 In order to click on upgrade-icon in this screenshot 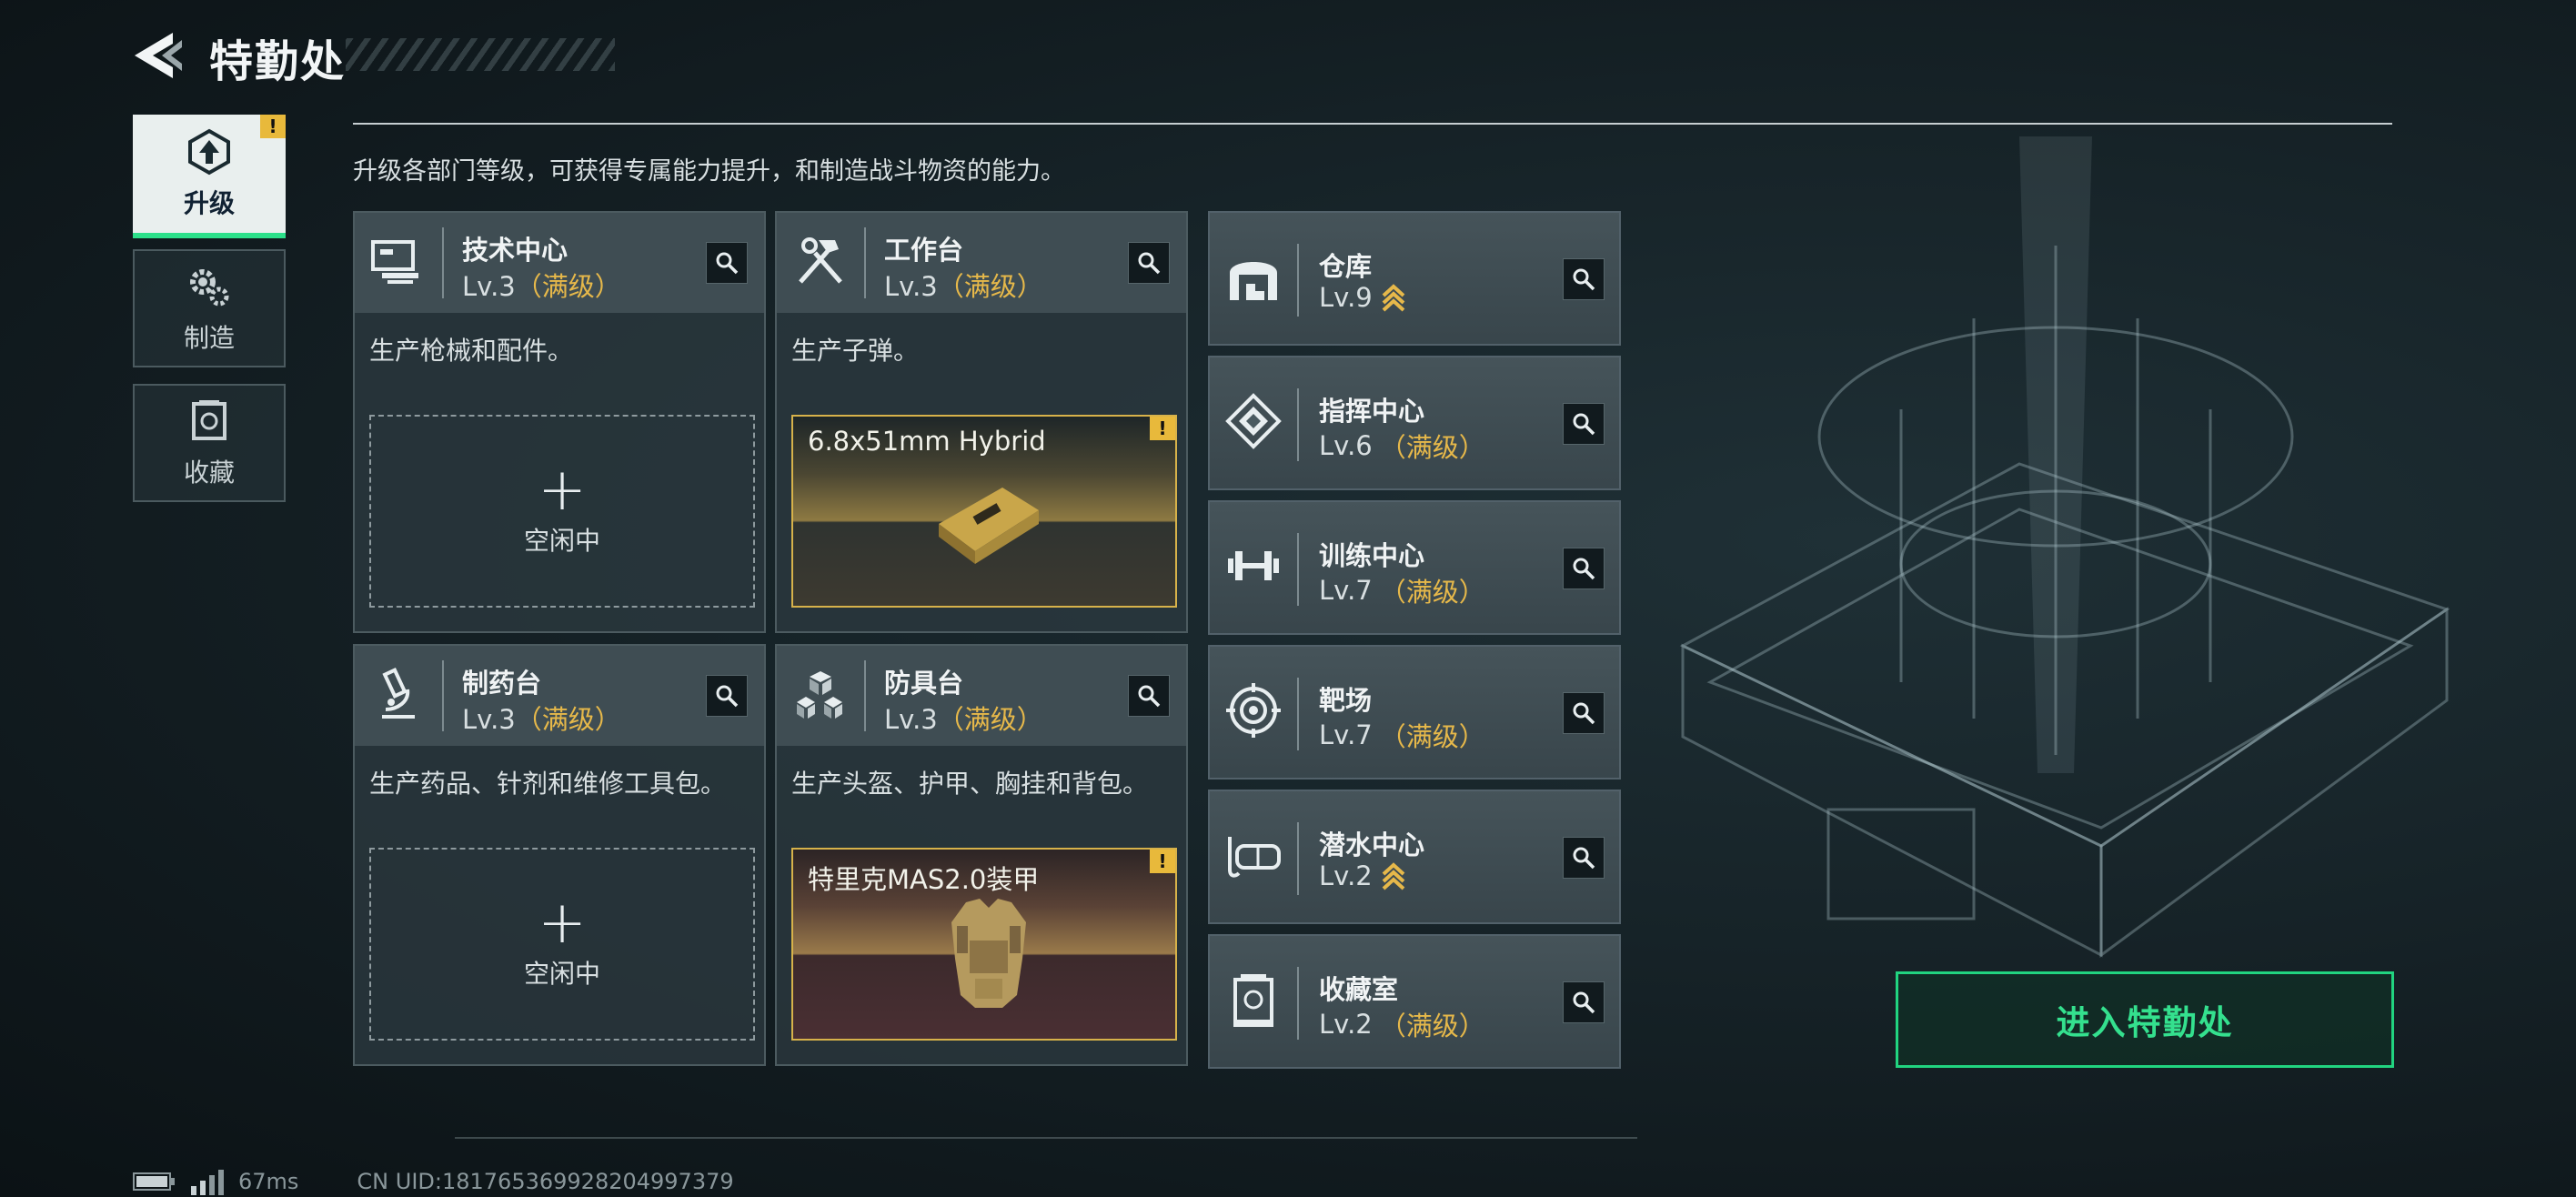, I will do `click(209, 152)`.